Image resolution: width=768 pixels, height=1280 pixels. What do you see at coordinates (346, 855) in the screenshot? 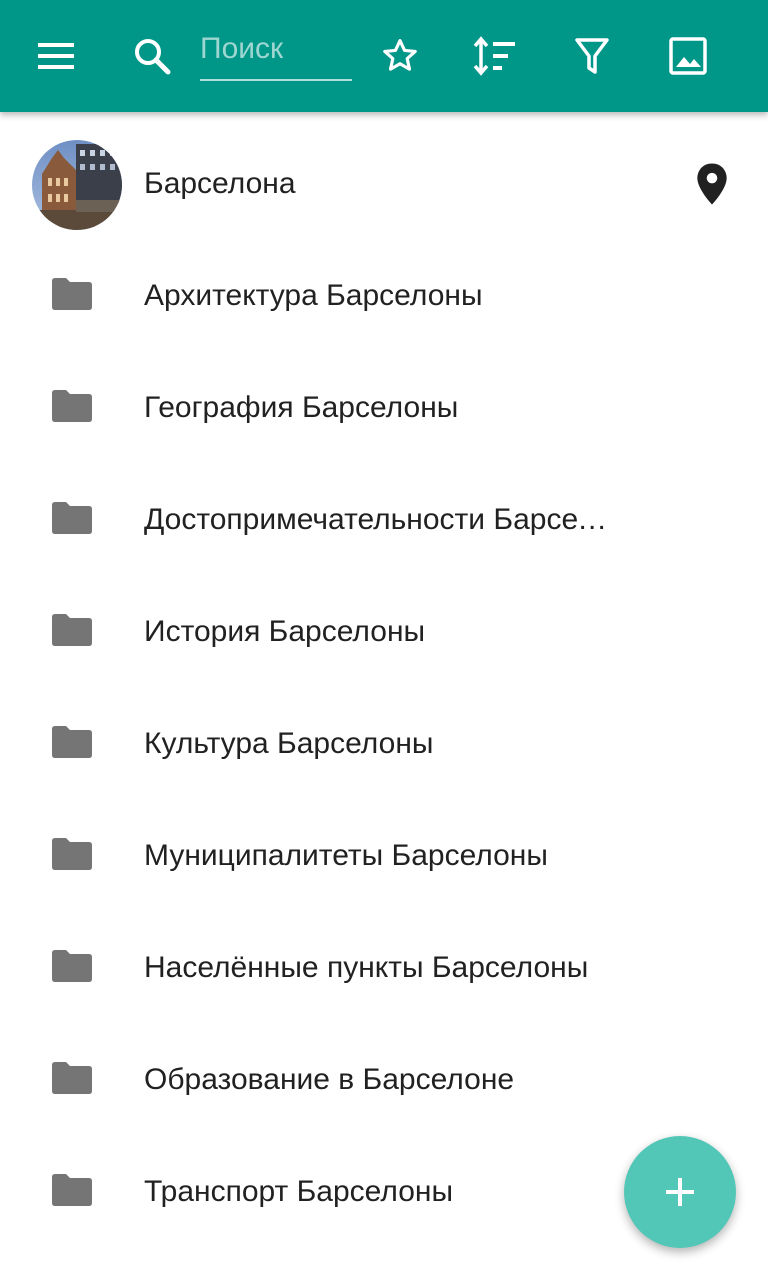
I see `list-item-label: Муниципалитеты Барселоны` at bounding box center [346, 855].